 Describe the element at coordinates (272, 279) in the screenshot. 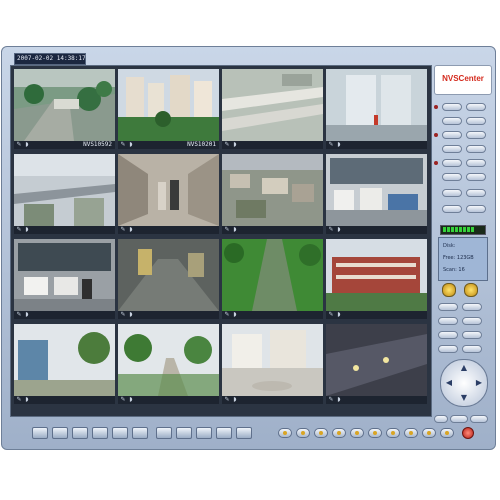

I see `camera-tile-11: ✎ ◗` at that location.